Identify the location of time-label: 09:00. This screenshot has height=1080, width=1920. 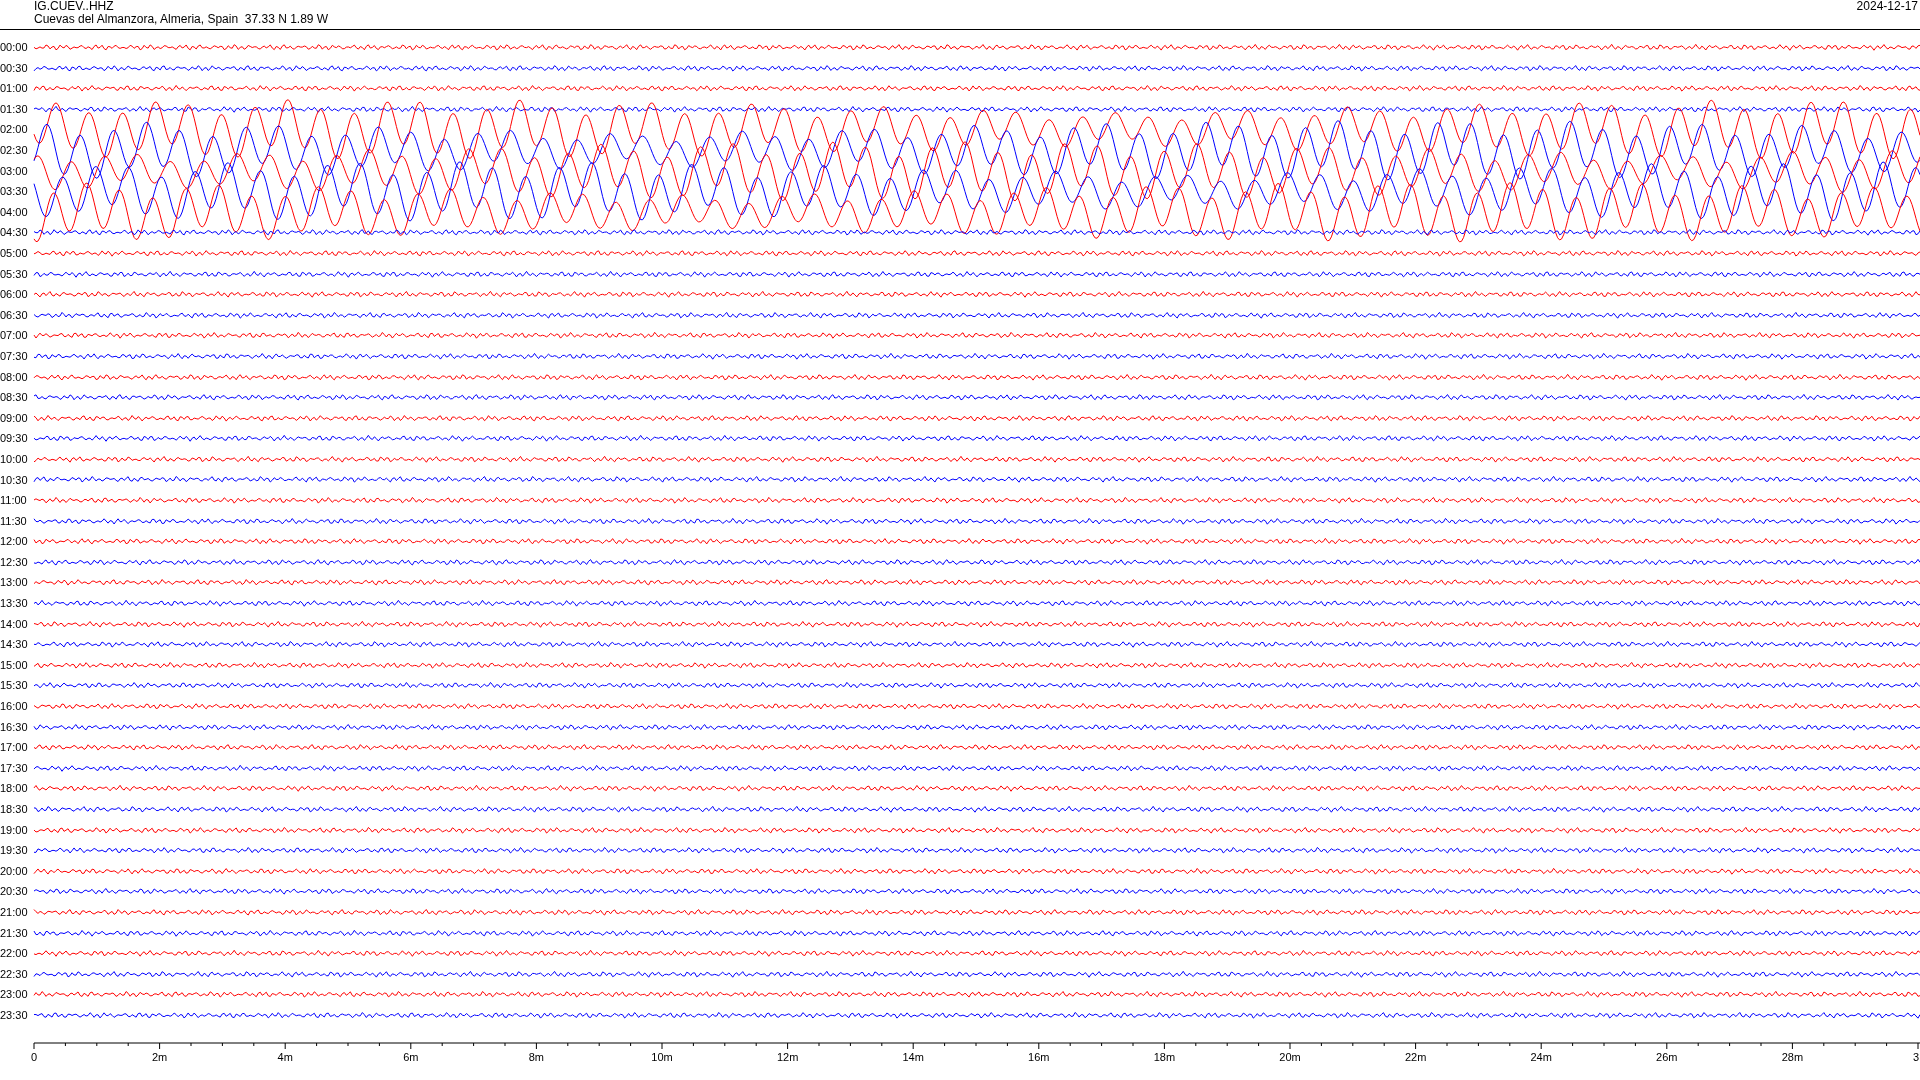
(14, 418).